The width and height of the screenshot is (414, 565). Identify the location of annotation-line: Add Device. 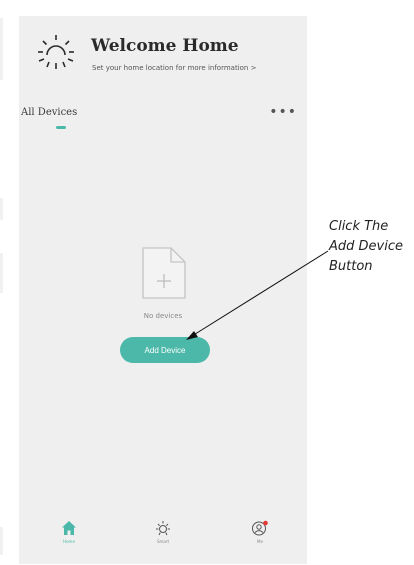
(366, 246).